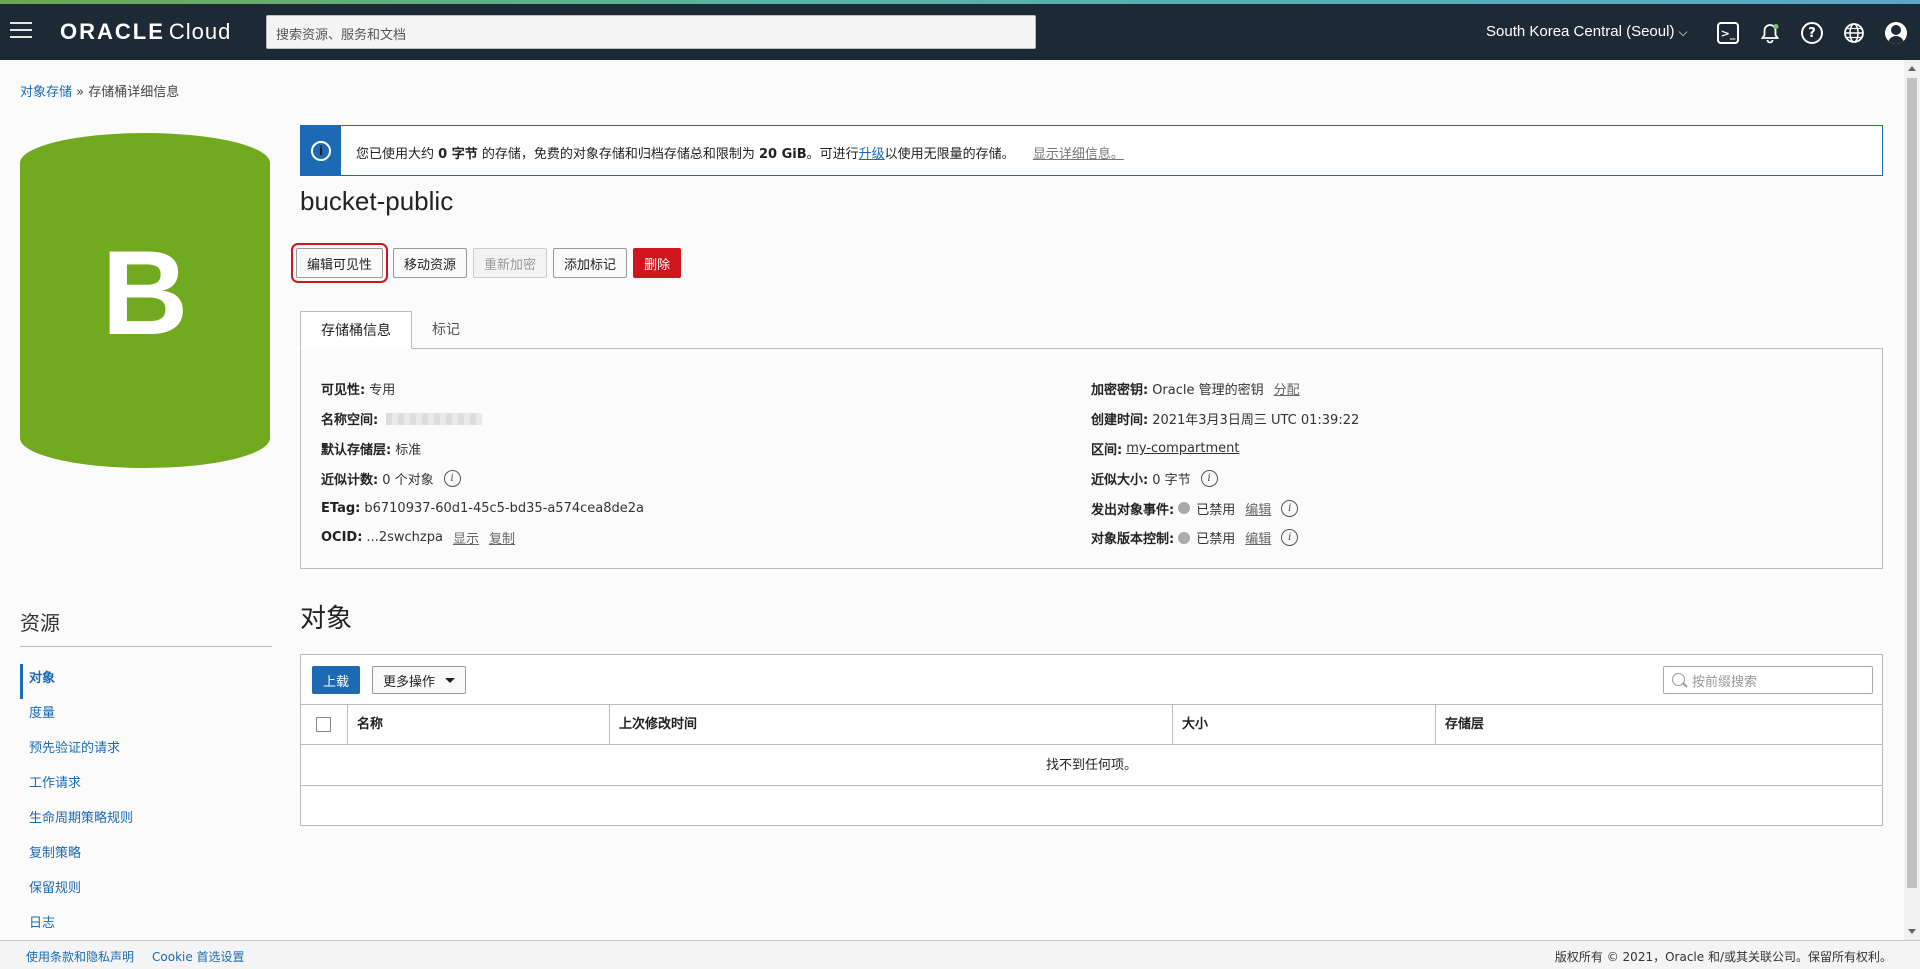 The height and width of the screenshot is (969, 1920). What do you see at coordinates (146, 716) in the screenshot?
I see `resource-item-metrics: 度量` at bounding box center [146, 716].